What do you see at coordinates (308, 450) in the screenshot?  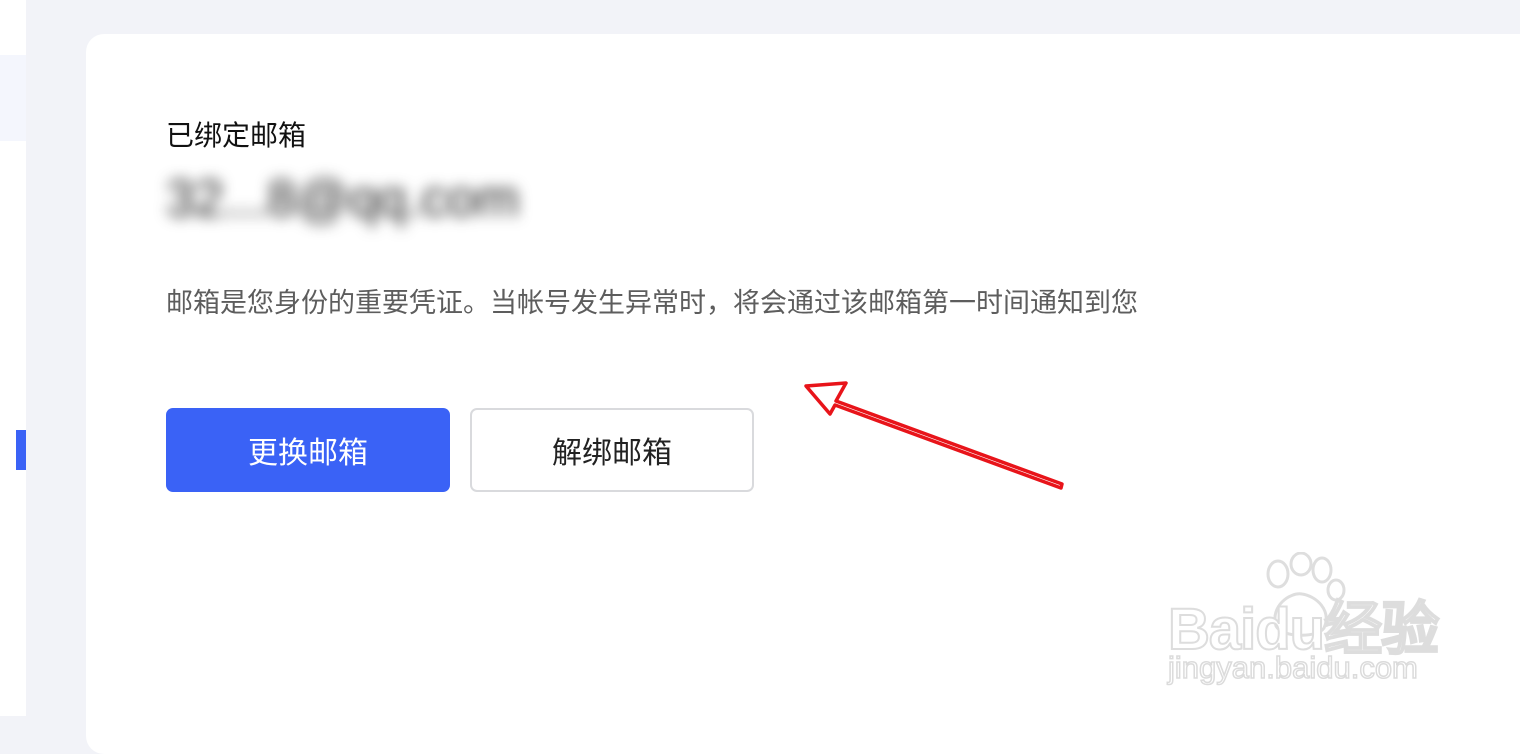 I see `change-email-button: 更换邮箱` at bounding box center [308, 450].